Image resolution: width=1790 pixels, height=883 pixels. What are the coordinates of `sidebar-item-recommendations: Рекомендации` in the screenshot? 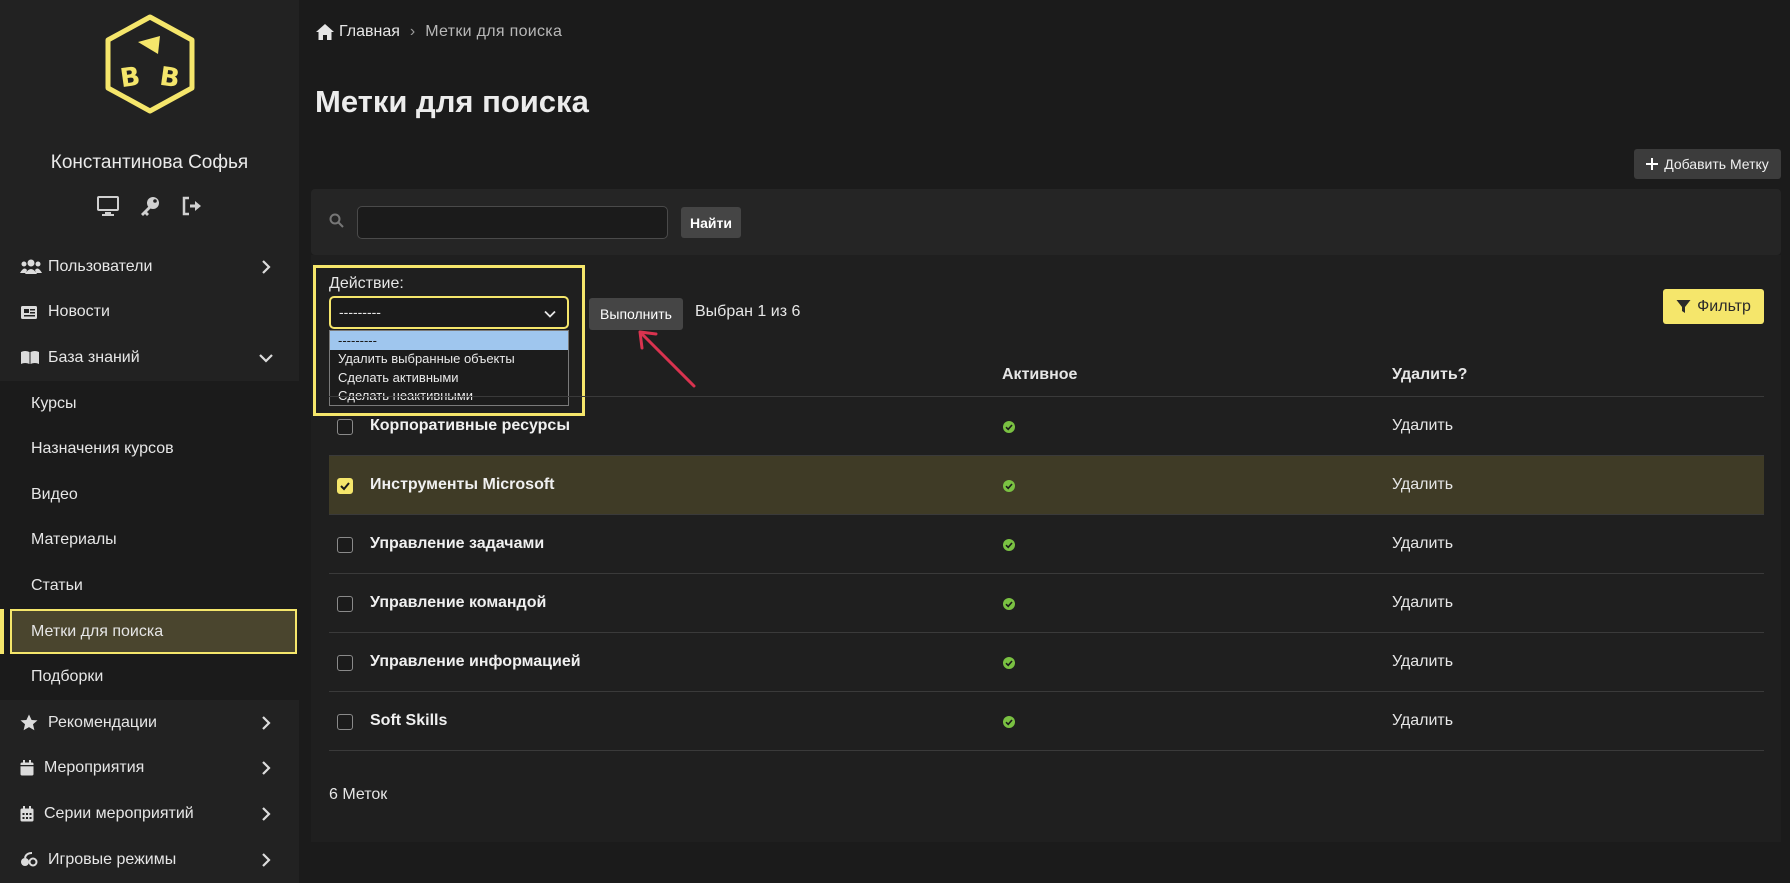 It's located at (149, 723).